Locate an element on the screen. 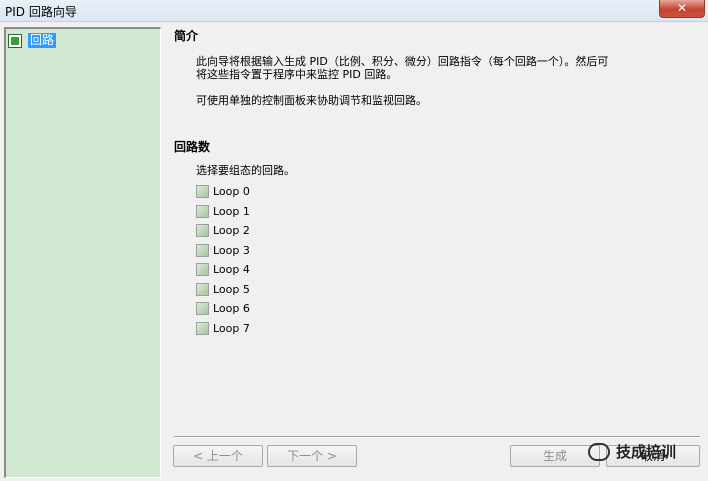 This screenshot has width=708, height=481. next-button: 下一个 > is located at coordinates (312, 456).